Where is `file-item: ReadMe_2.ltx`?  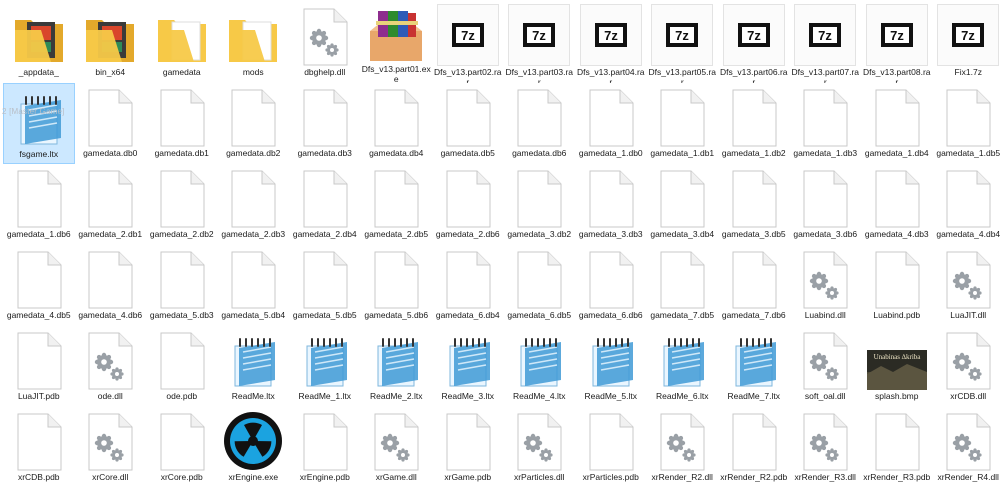 file-item: ReadMe_2.ltx is located at coordinates (397, 366).